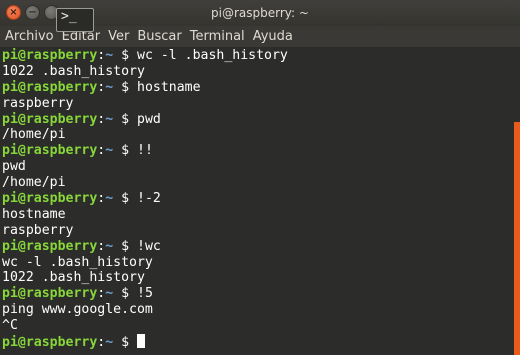  Describe the element at coordinates (145, 151) in the screenshot. I see `command-text: !!` at that location.